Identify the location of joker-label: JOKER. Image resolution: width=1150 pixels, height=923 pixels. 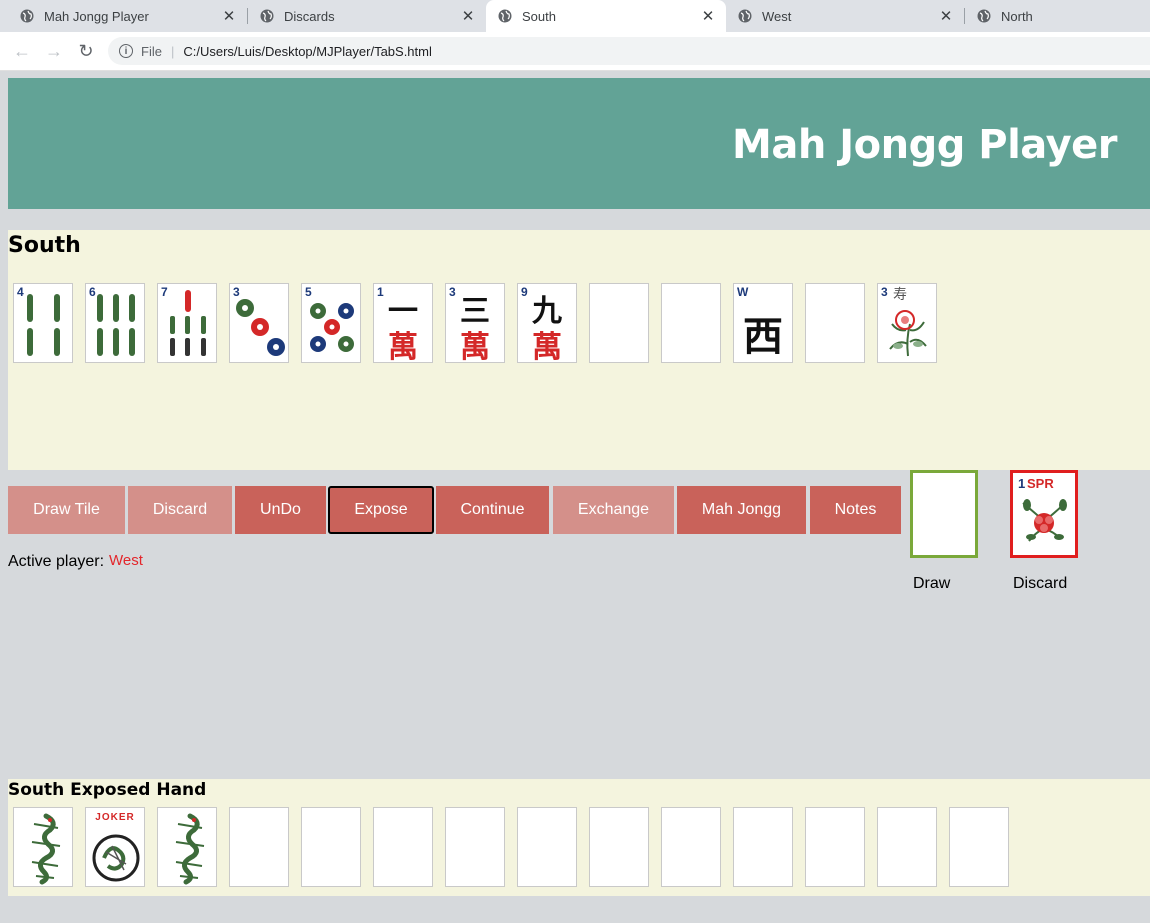
(115, 817).